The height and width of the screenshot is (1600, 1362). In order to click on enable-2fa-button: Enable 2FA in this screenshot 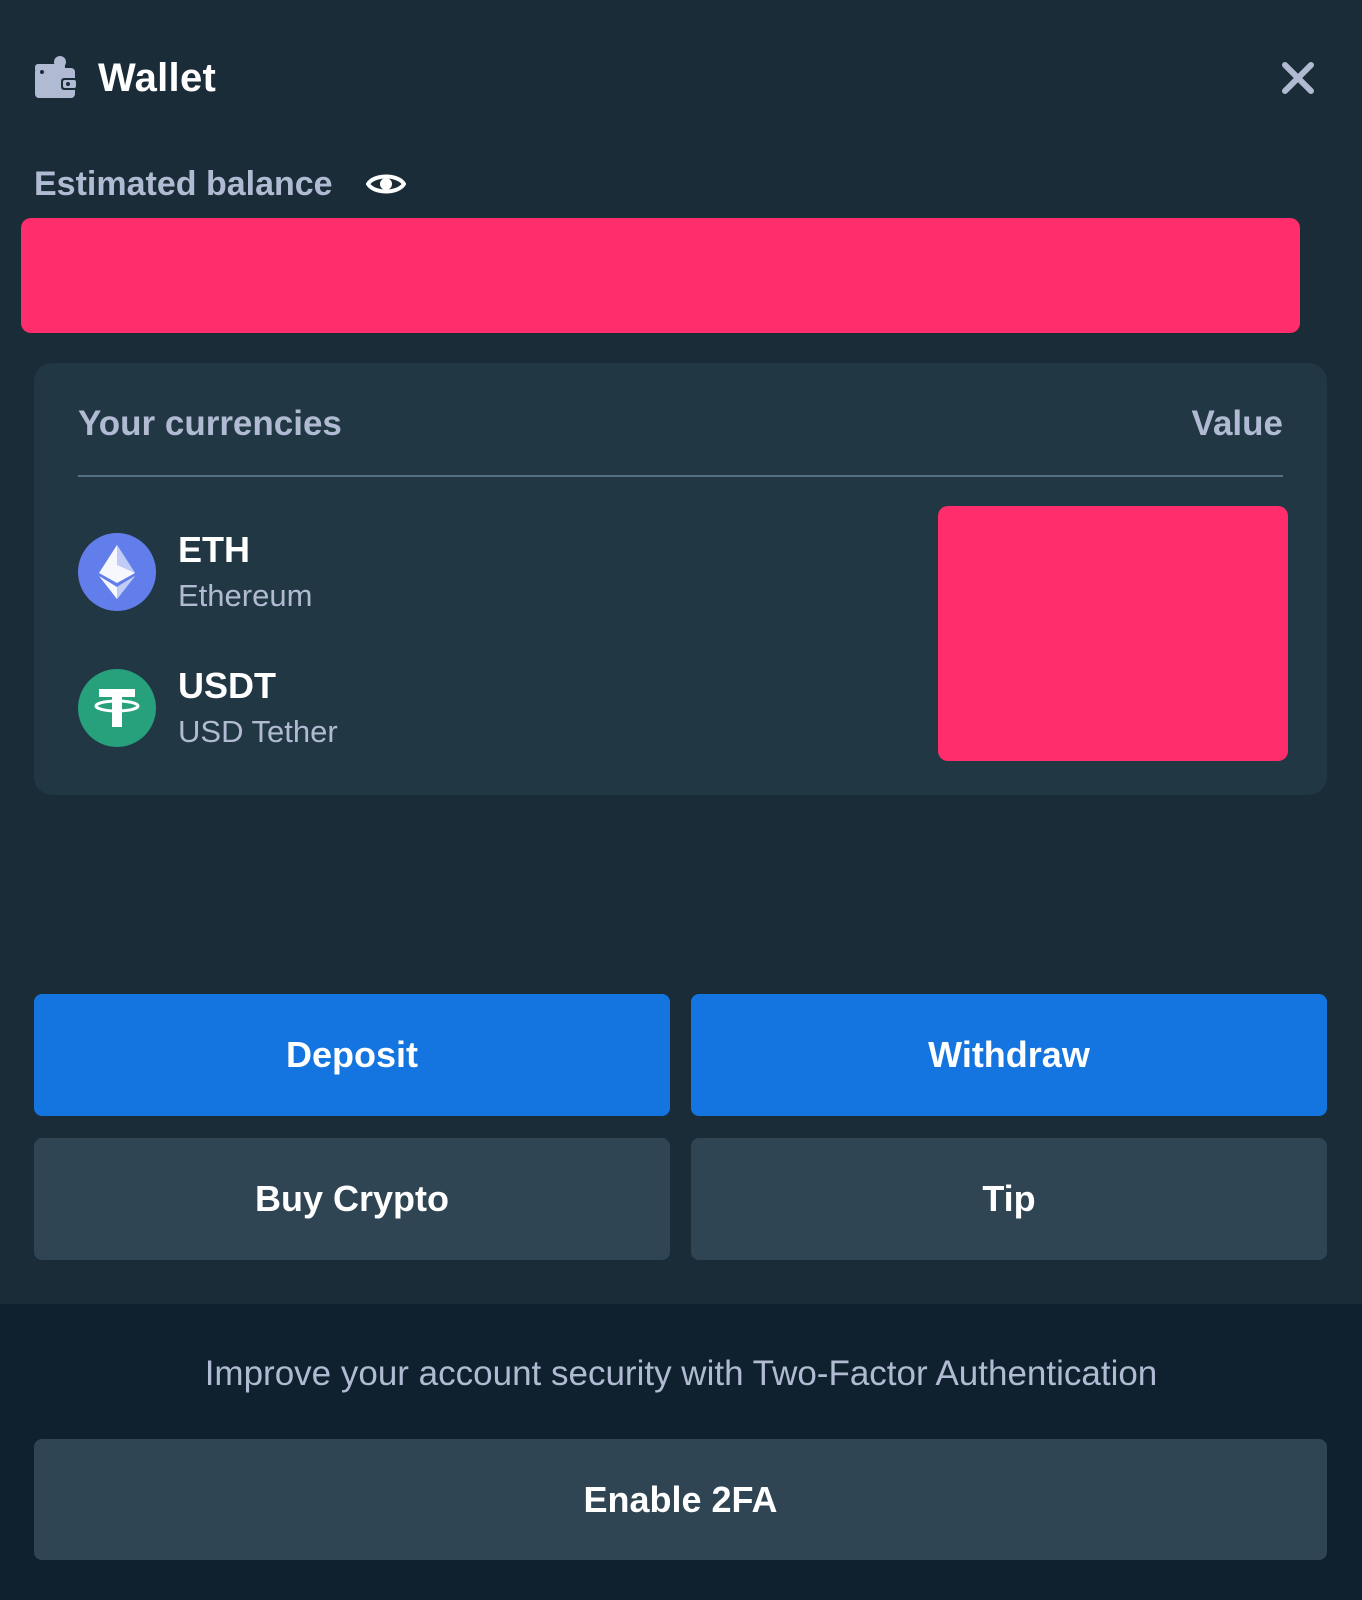, I will do `click(680, 1499)`.